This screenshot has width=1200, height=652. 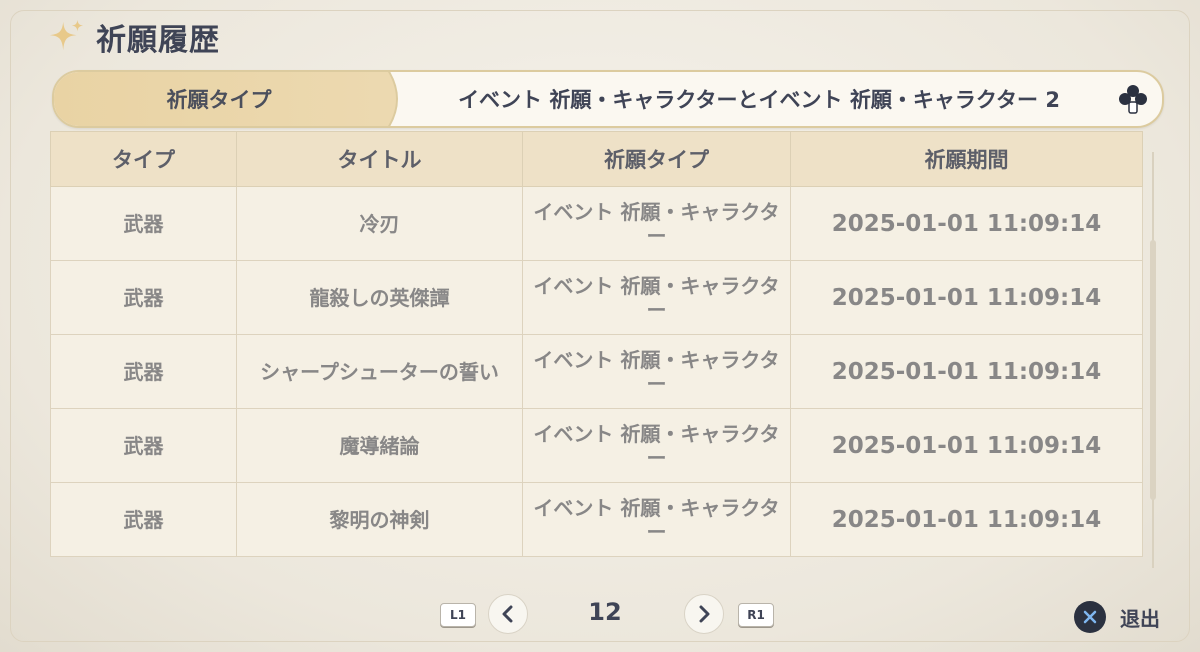 I want to click on cell-title: 龍殺しの英傑譚, so click(x=379, y=297).